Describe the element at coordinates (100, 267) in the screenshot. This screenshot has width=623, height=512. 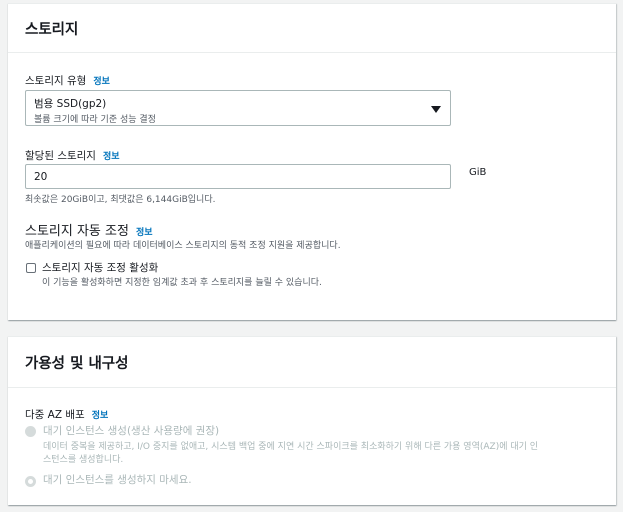
I see `autoscaling-checkbox-label: 스토리지 자동 조정 활성화` at that location.